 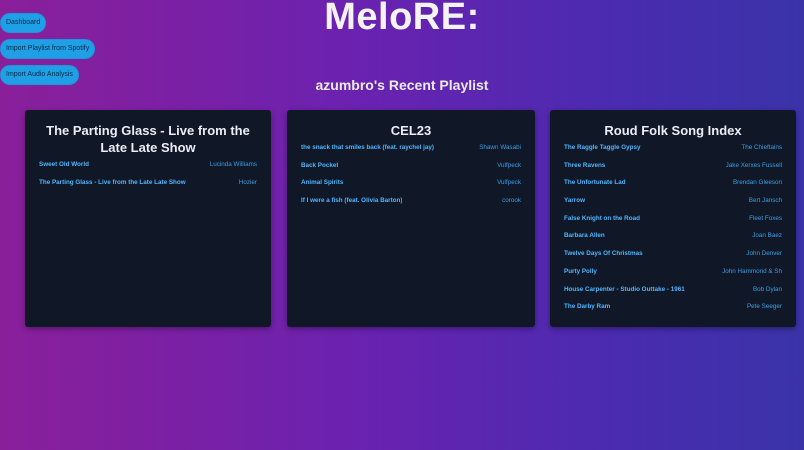 I want to click on track-row: Three Ravens Jake Xerxes Fussell, so click(x=673, y=166).